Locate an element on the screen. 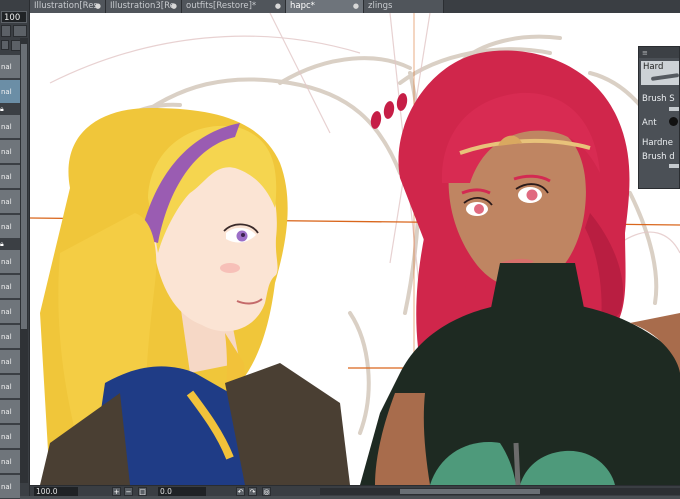 This screenshot has height=499, width=680. brush-settings-panel: ≡ Hard Brush S Ant Hardne Brush d is located at coordinates (659, 117).